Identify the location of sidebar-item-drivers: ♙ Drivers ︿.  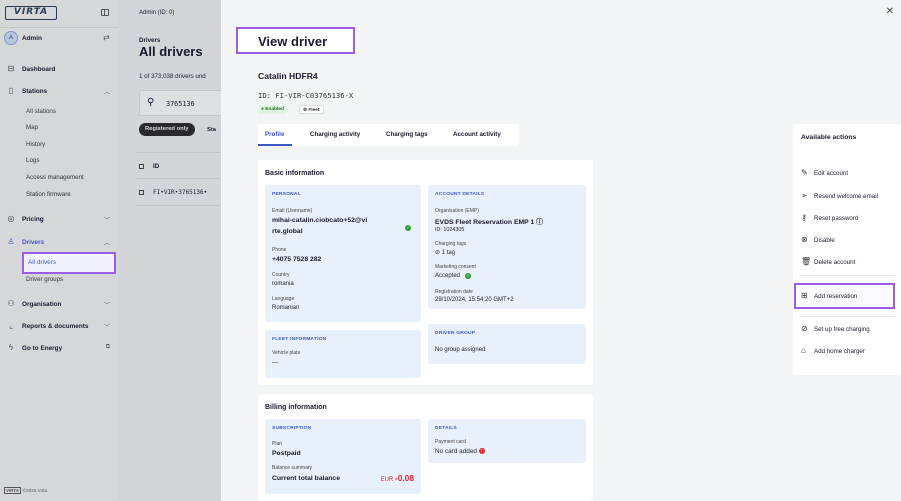
(59, 243).